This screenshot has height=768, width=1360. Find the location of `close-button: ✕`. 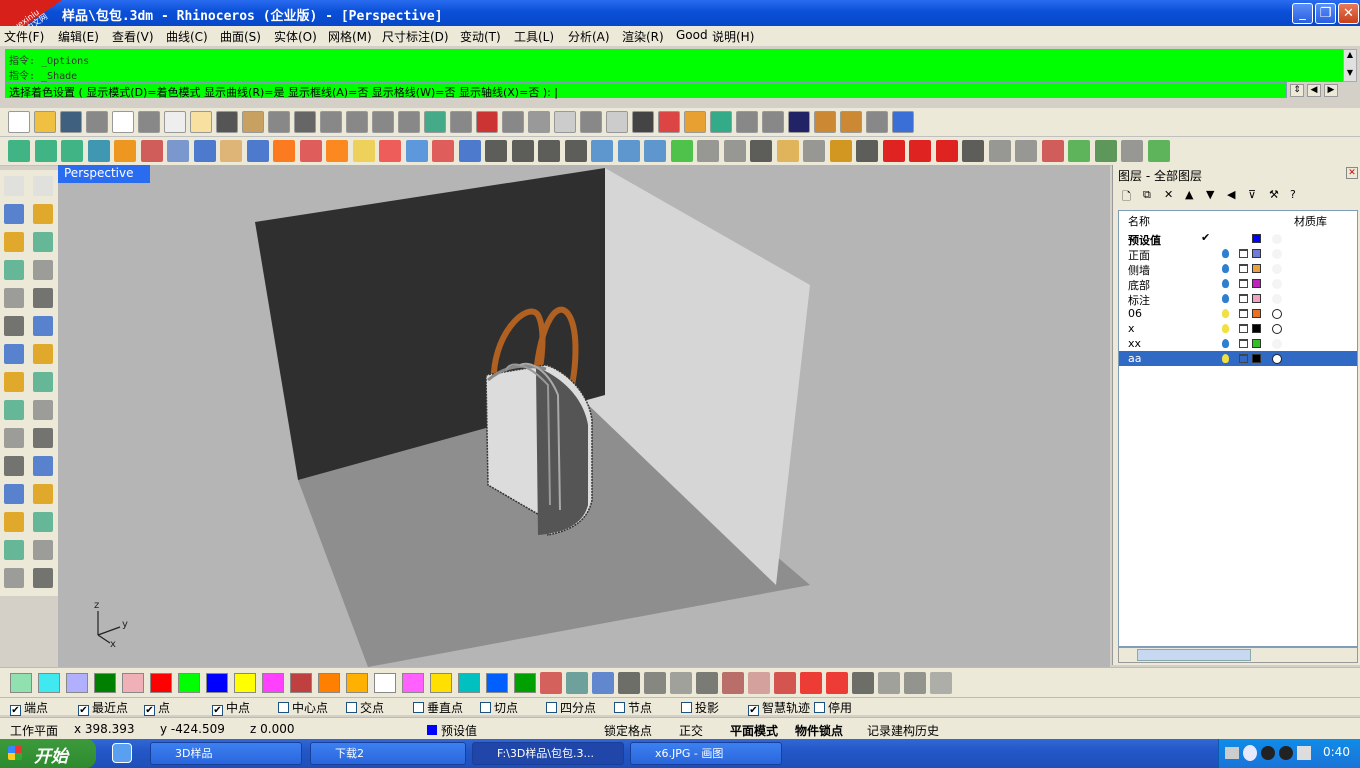

close-button: ✕ is located at coordinates (1348, 13).